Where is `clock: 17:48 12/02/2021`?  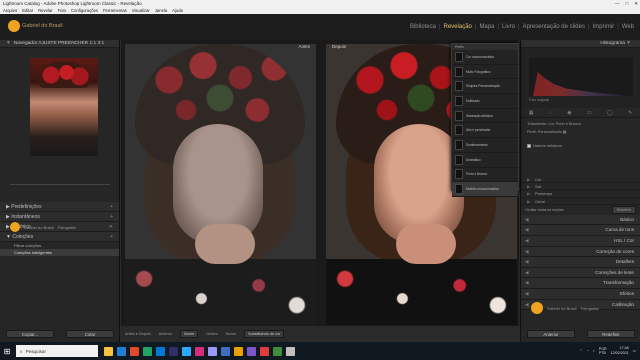 clock: 17:48 12/02/2021 is located at coordinates (620, 351).